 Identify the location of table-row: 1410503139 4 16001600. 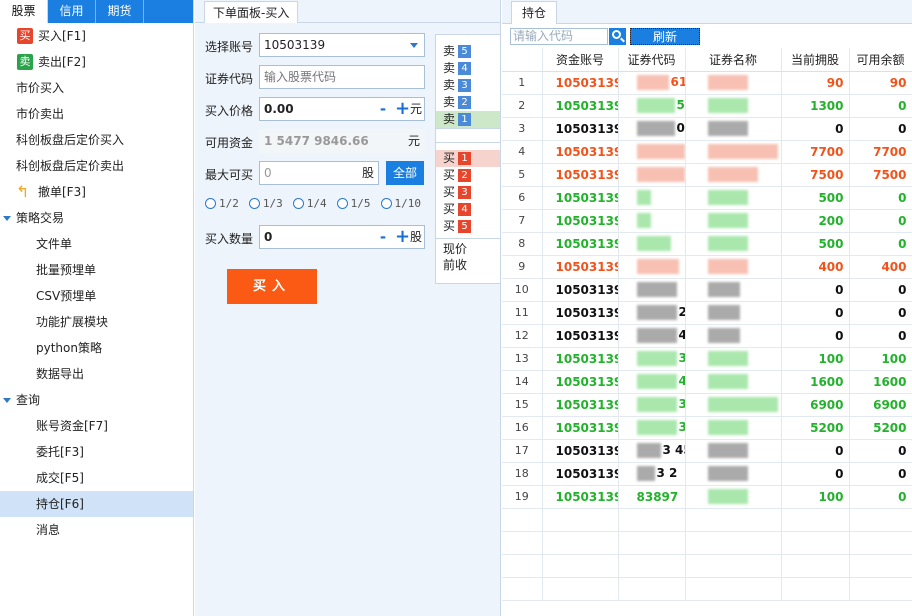
(707, 382).